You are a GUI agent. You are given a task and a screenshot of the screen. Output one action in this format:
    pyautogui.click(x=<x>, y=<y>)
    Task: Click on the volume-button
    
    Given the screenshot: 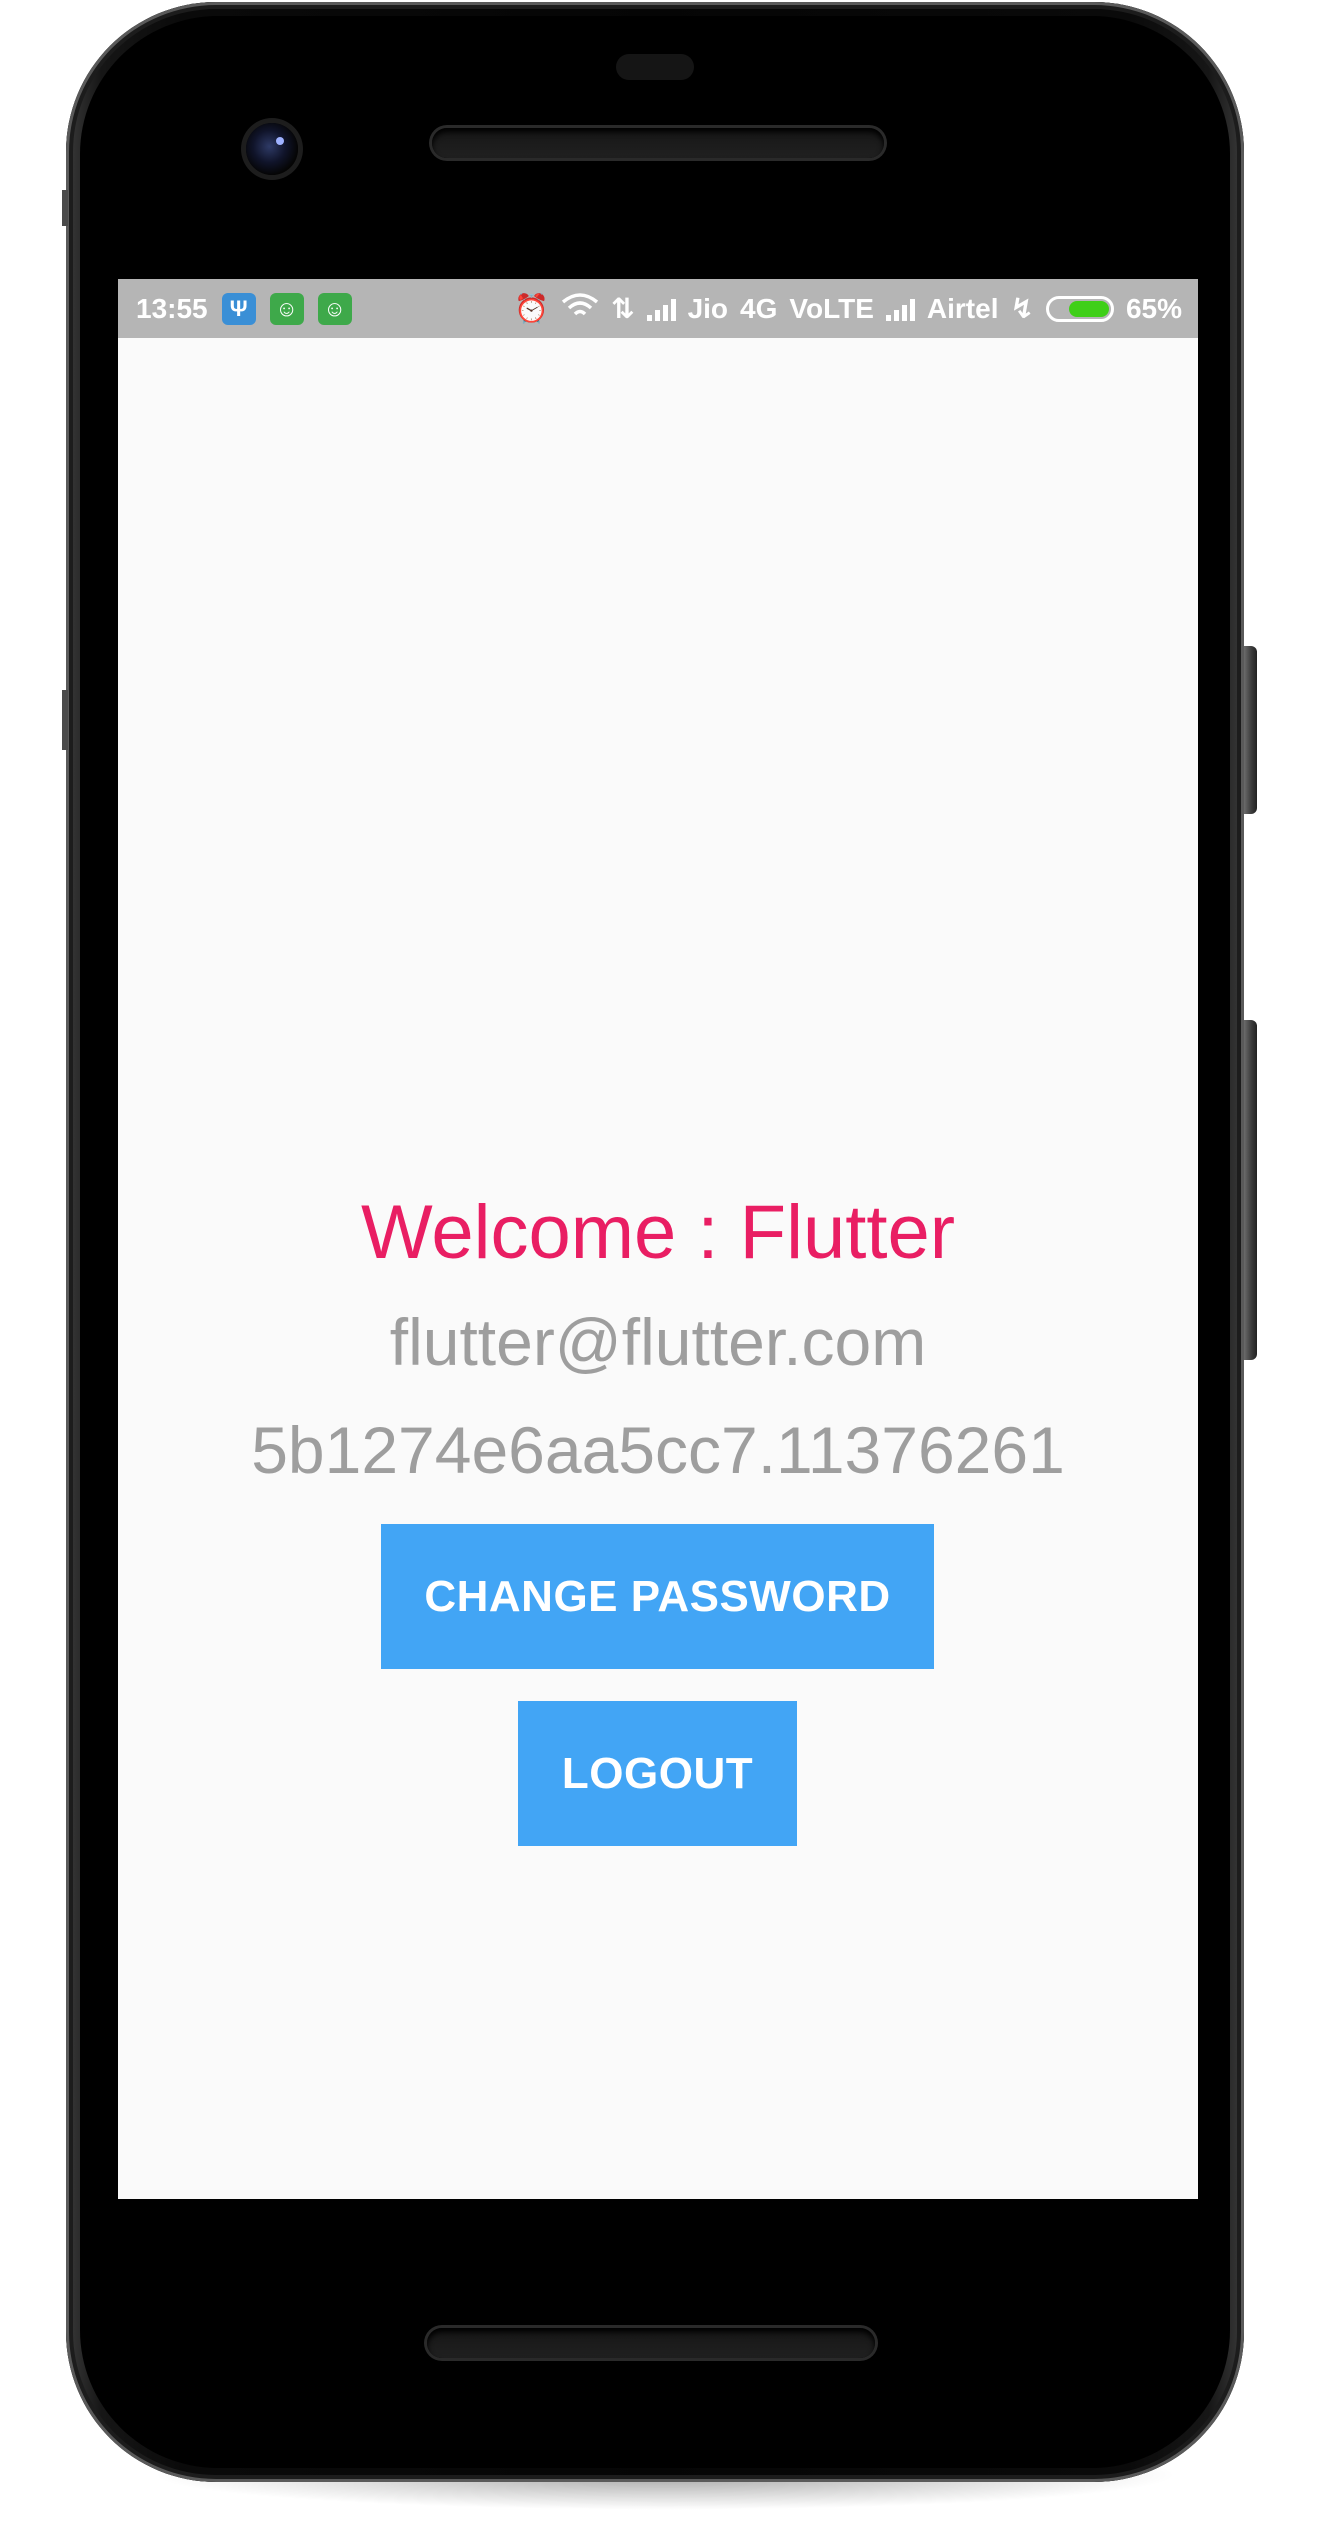 What is the action you would take?
    pyautogui.click(x=1250, y=1190)
    